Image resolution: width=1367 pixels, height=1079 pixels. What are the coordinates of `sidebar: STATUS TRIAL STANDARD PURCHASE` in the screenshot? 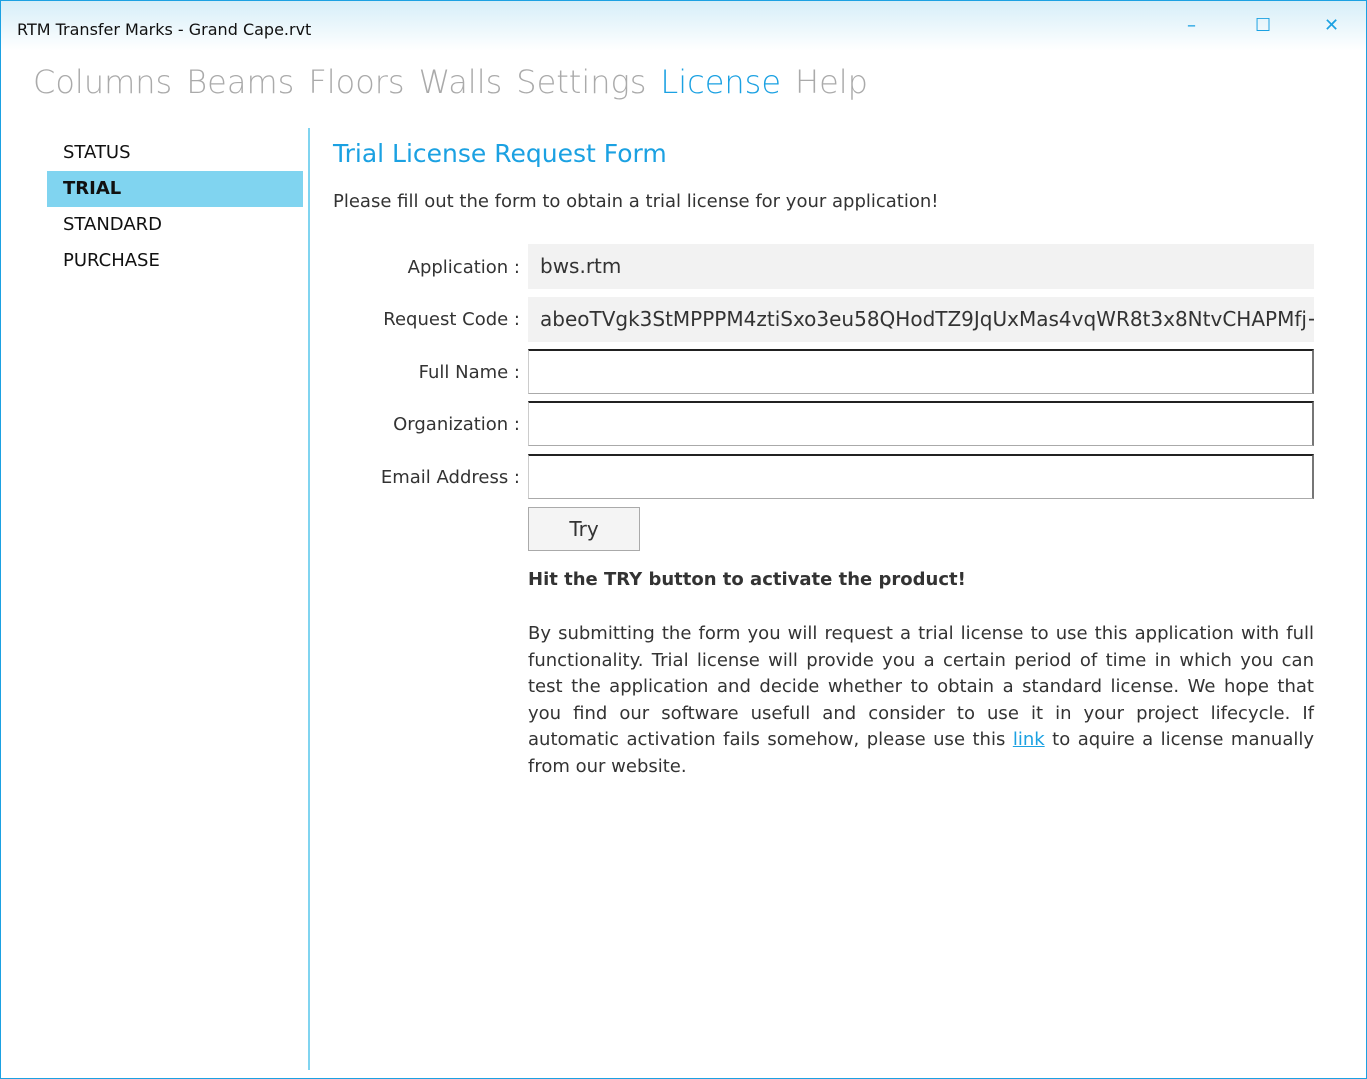 It's located at (175, 207).